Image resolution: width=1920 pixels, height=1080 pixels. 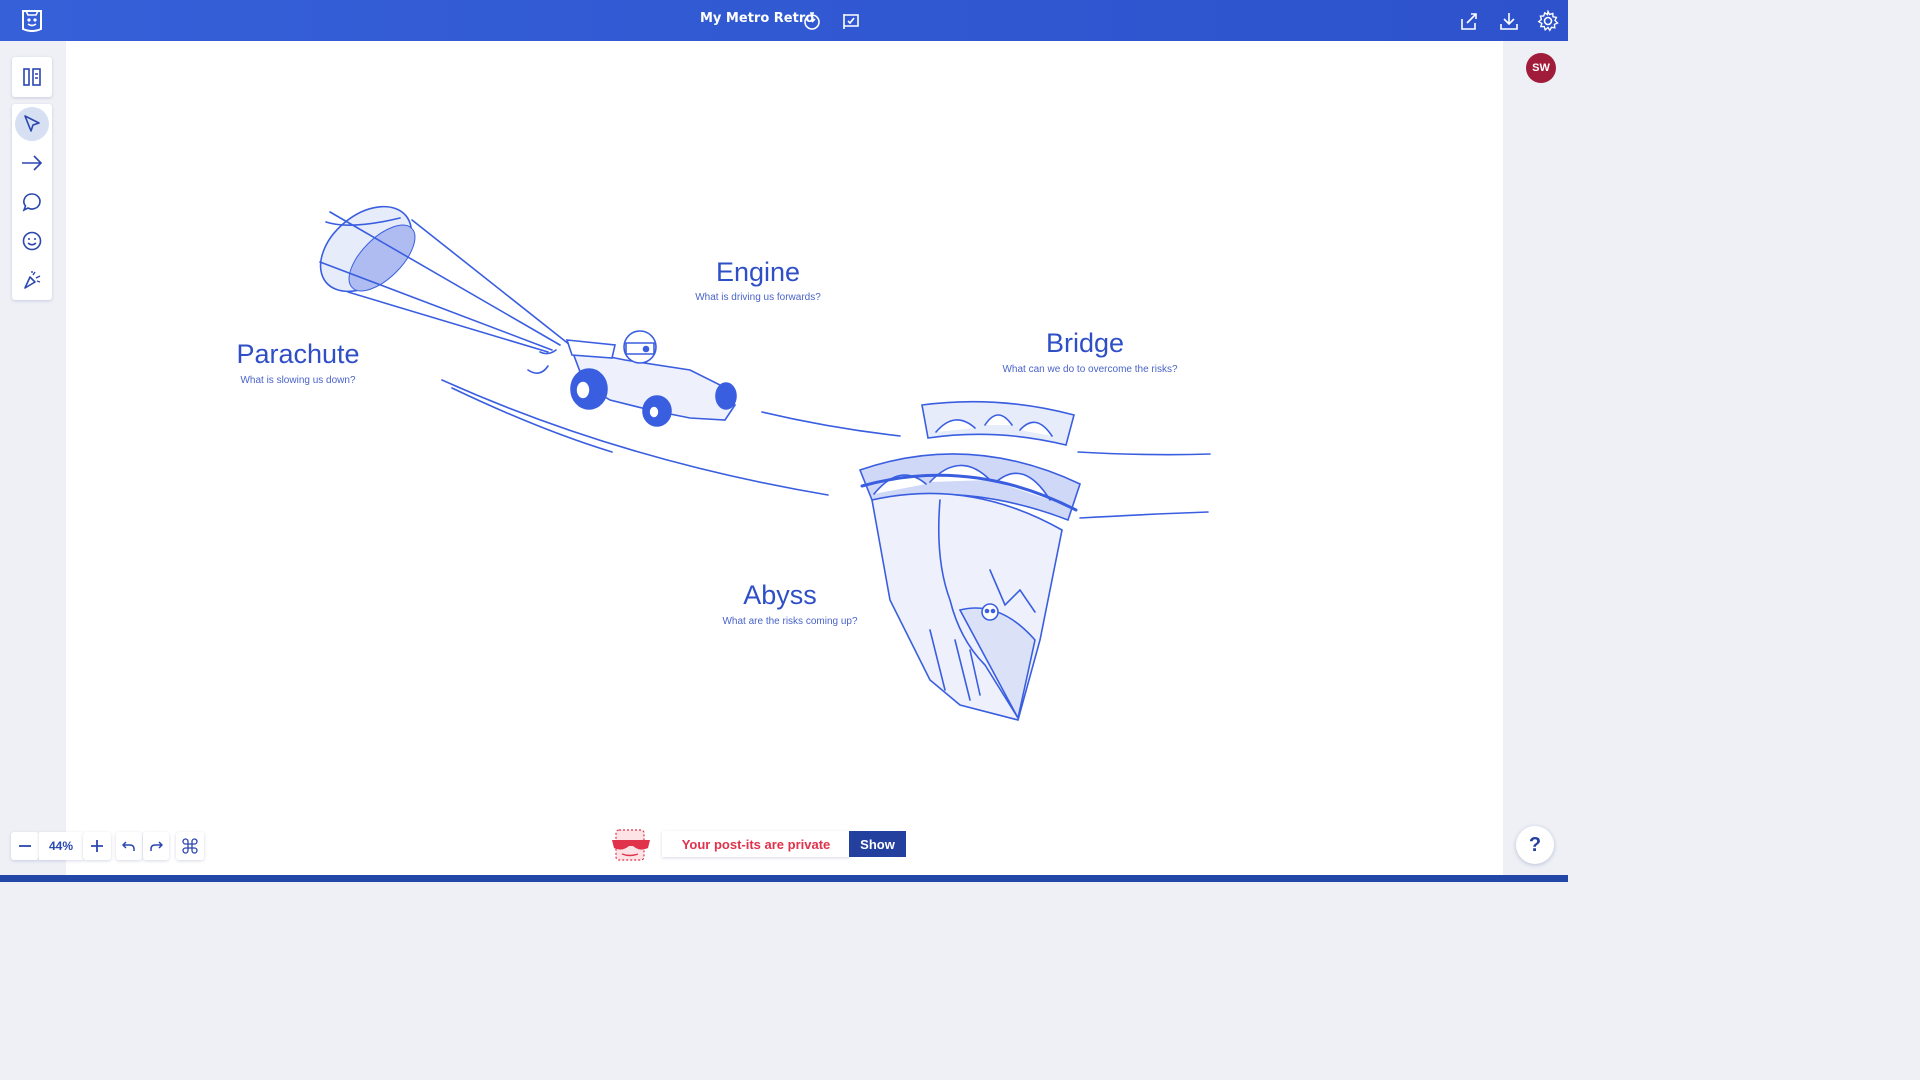 What do you see at coordinates (780, 595) in the screenshot?
I see `section-abyss-title: Abyss` at bounding box center [780, 595].